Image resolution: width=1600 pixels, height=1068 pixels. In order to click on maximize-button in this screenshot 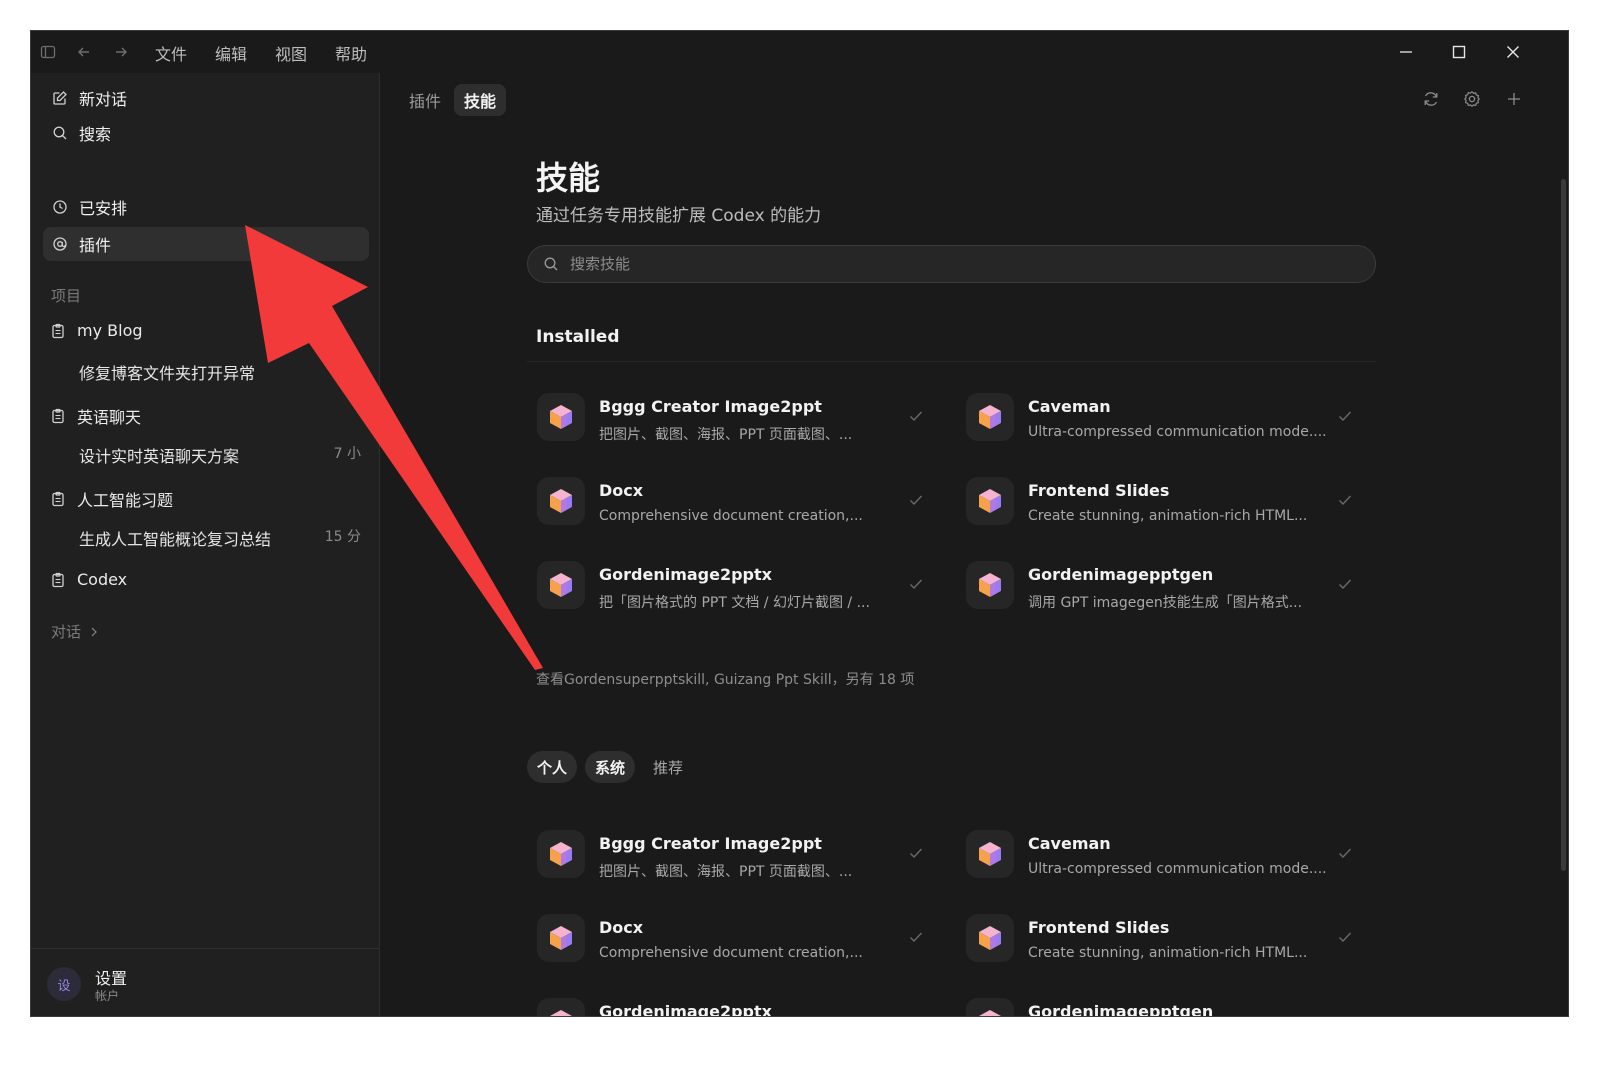, I will do `click(1459, 52)`.